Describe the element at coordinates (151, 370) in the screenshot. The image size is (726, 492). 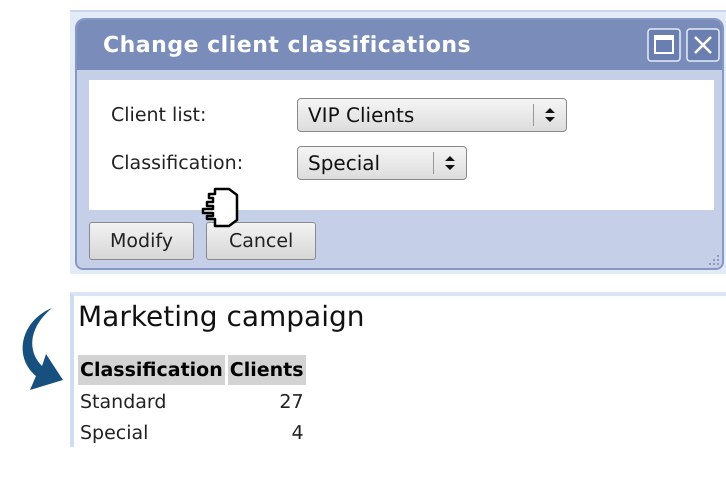
I see `column-header: Classification` at that location.